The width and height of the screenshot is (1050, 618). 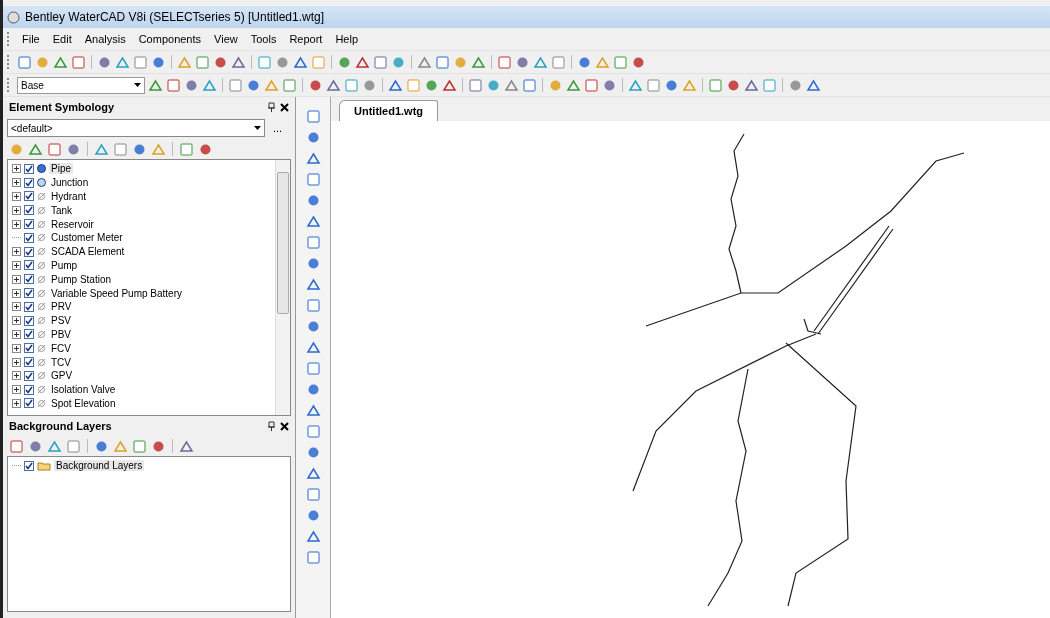 What do you see at coordinates (83, 390) in the screenshot?
I see `tree-item: Isolation Valve` at bounding box center [83, 390].